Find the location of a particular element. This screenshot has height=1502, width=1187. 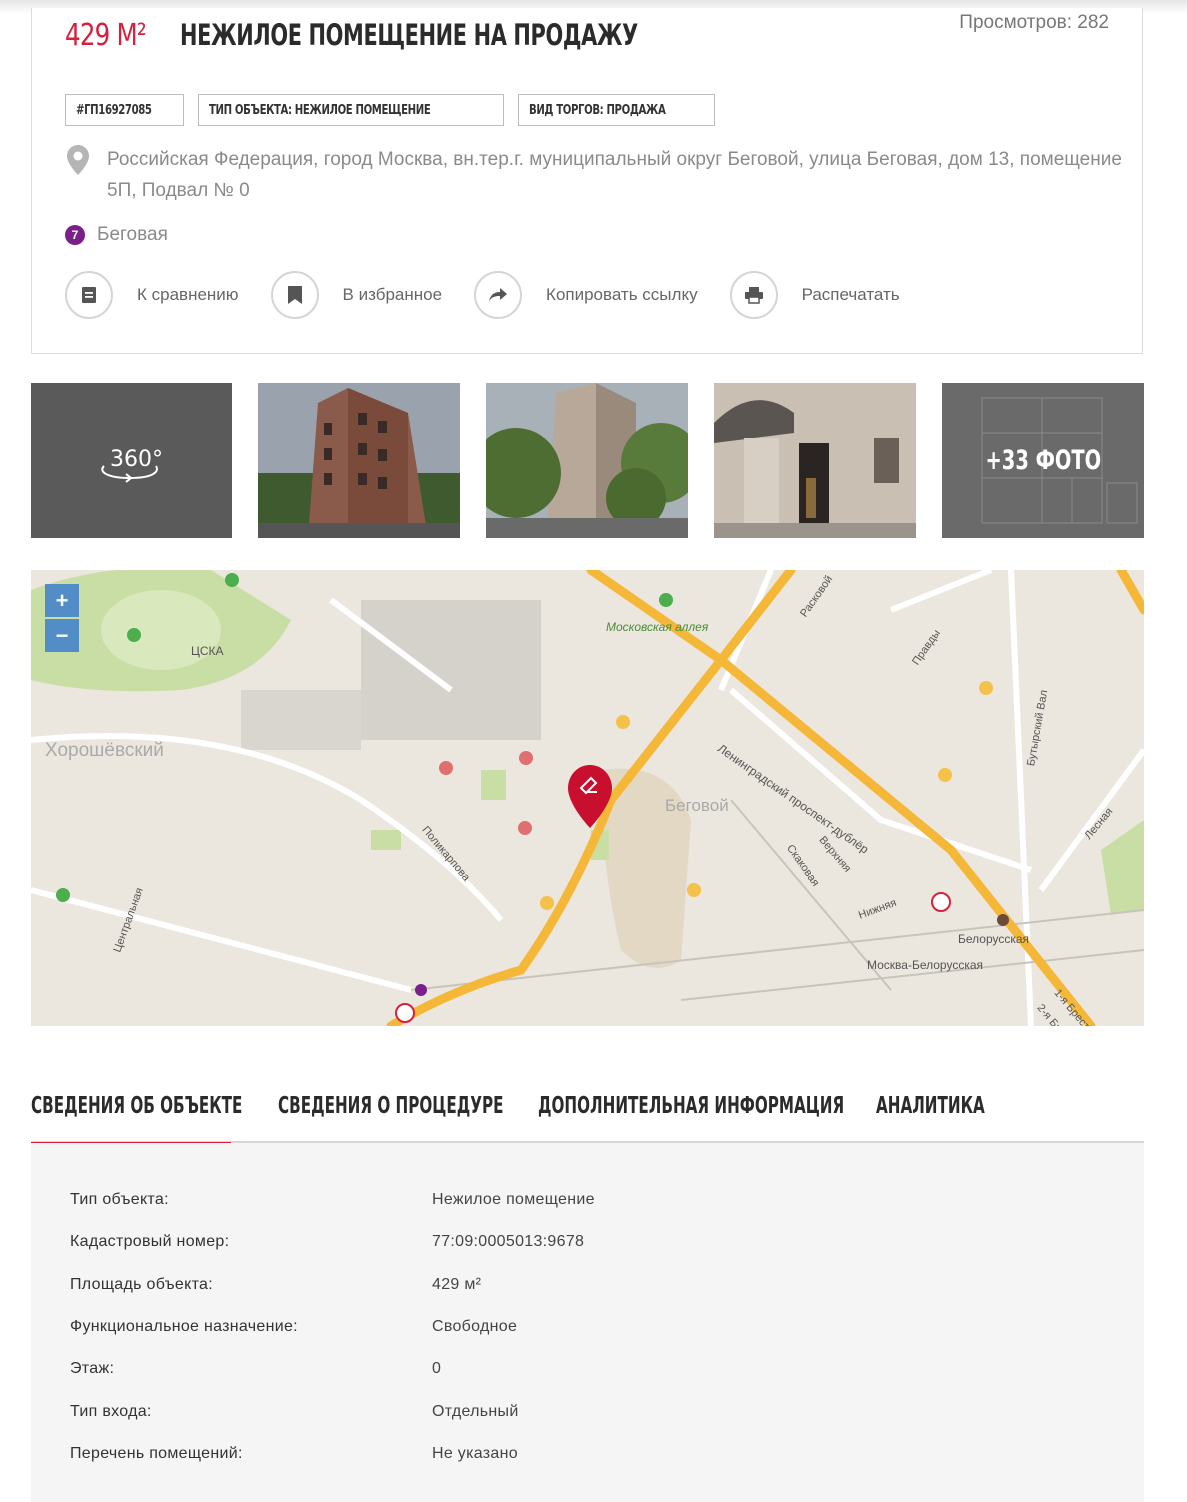

map-label-belorusskaya: Белорусская is located at coordinates (994, 939).